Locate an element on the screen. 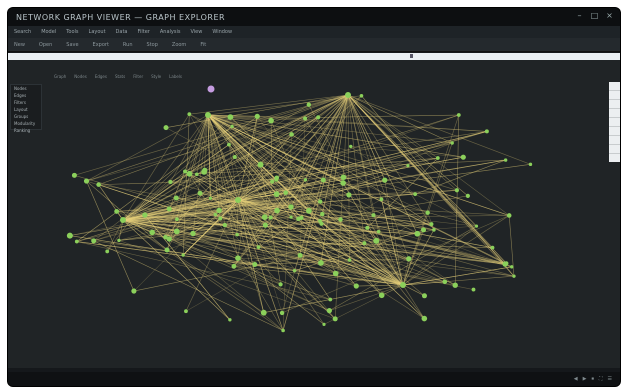  menu-item: Data is located at coordinates (122, 32).